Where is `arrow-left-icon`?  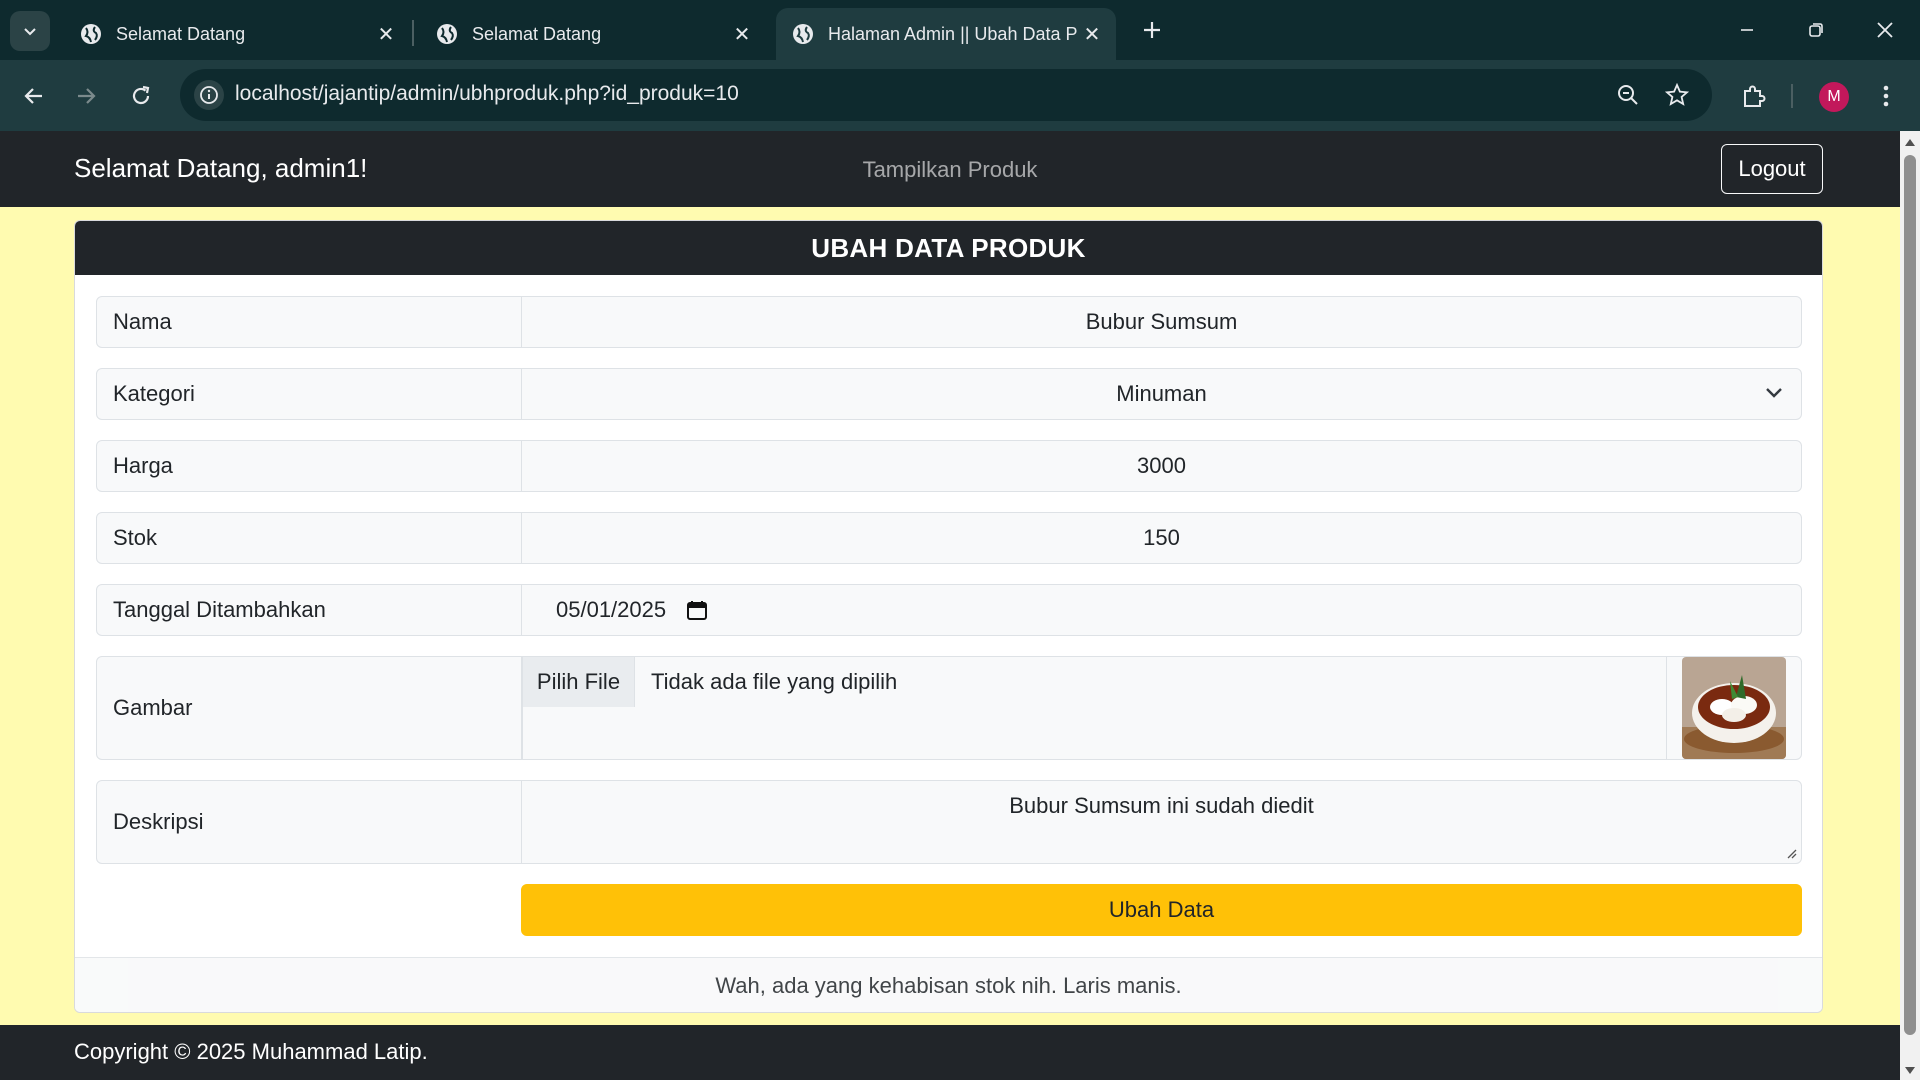
arrow-left-icon is located at coordinates (33, 96).